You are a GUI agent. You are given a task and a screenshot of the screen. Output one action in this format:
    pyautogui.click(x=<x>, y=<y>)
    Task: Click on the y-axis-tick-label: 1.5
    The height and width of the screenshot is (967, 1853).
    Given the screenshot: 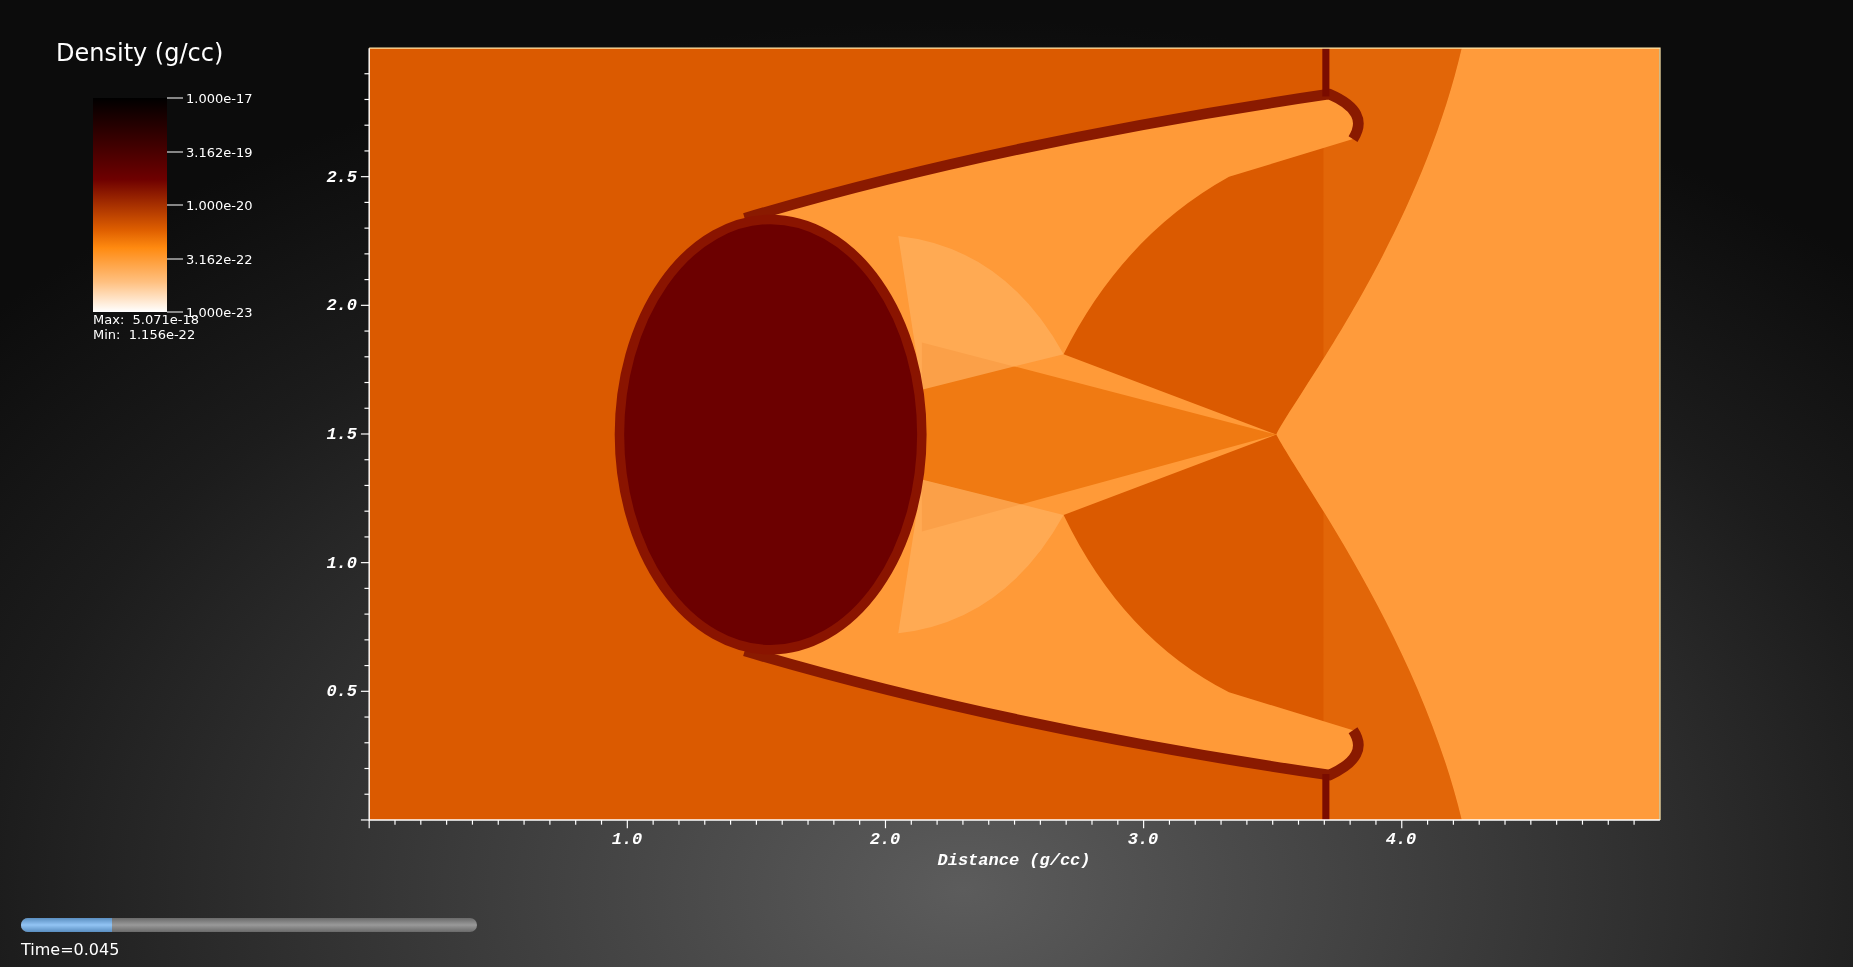 What is the action you would take?
    pyautogui.click(x=341, y=434)
    